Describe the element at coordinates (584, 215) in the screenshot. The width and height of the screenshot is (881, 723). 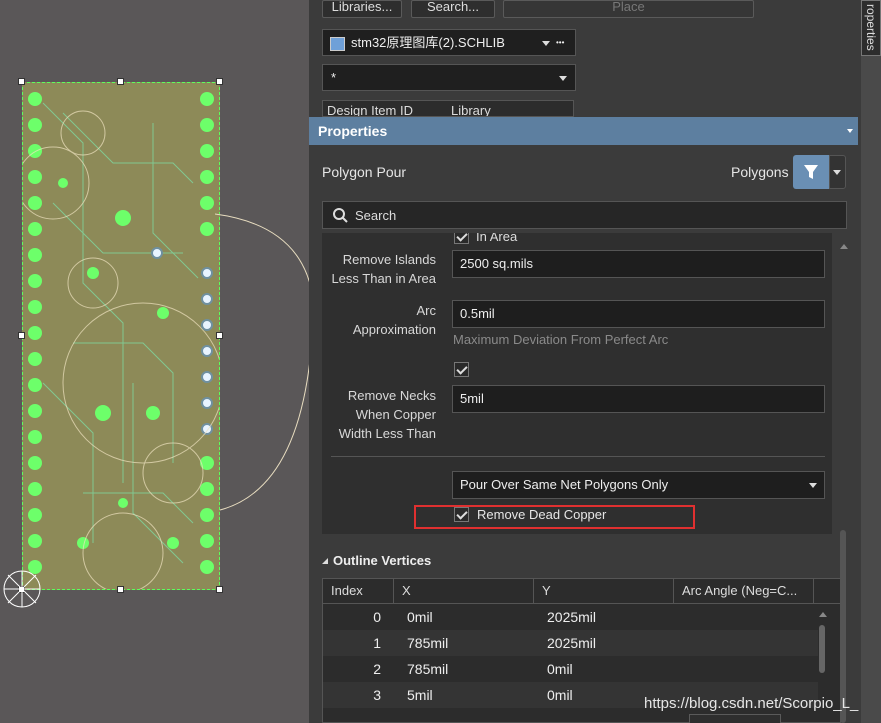
I see `search-field: Search` at that location.